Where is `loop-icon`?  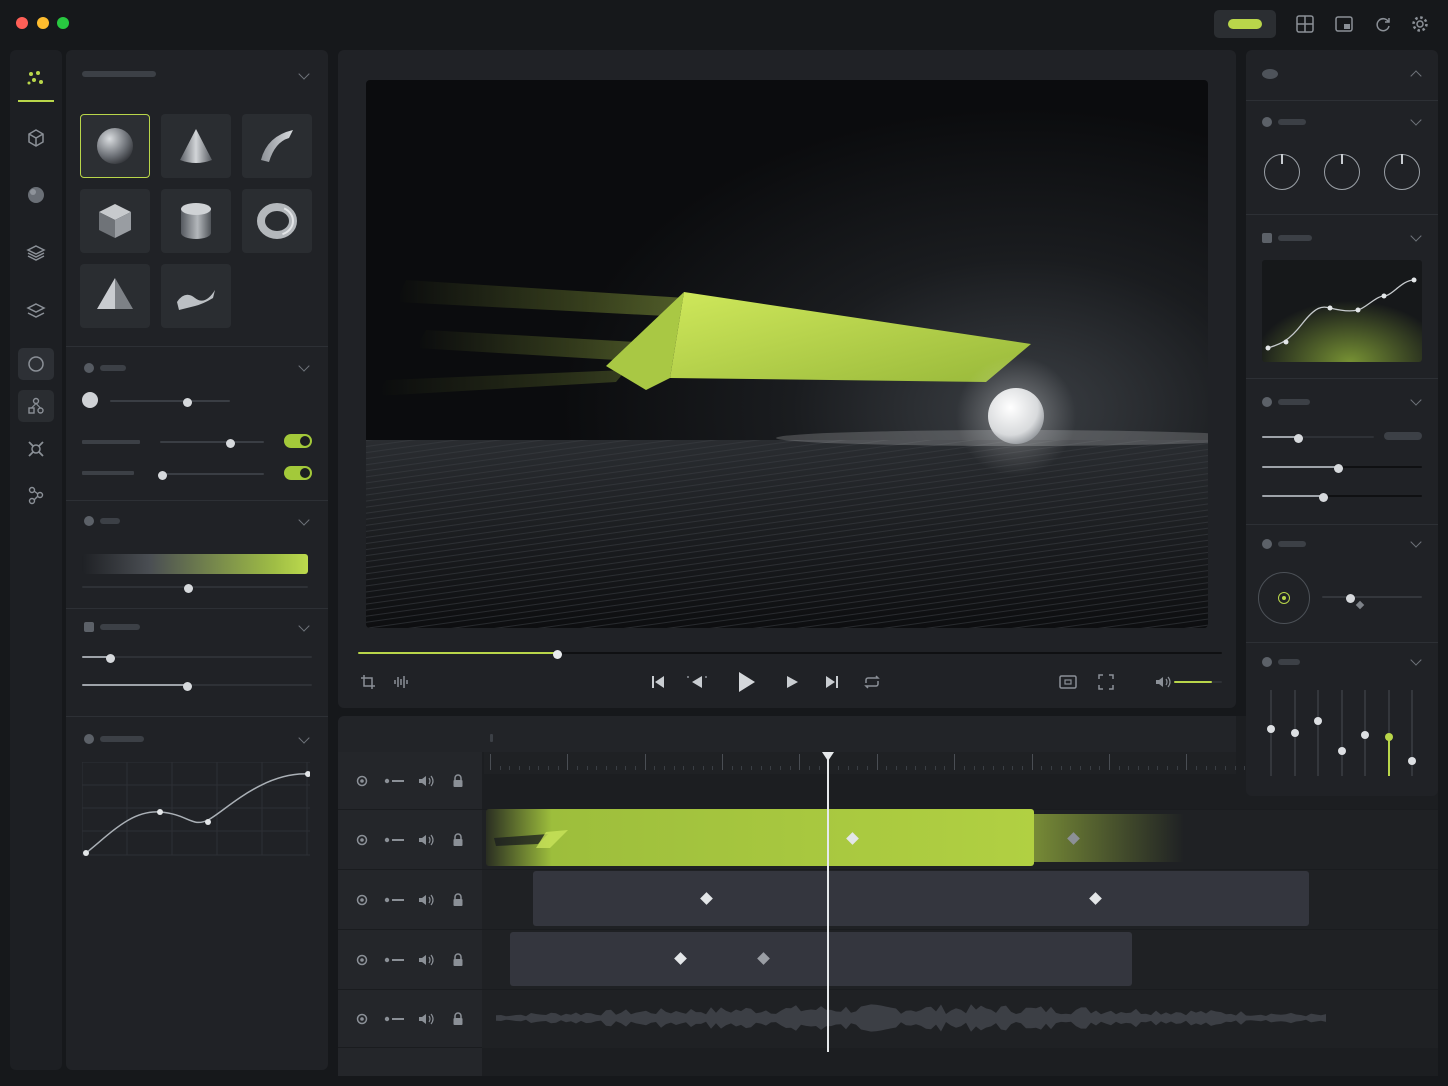
loop-icon is located at coordinates (872, 682).